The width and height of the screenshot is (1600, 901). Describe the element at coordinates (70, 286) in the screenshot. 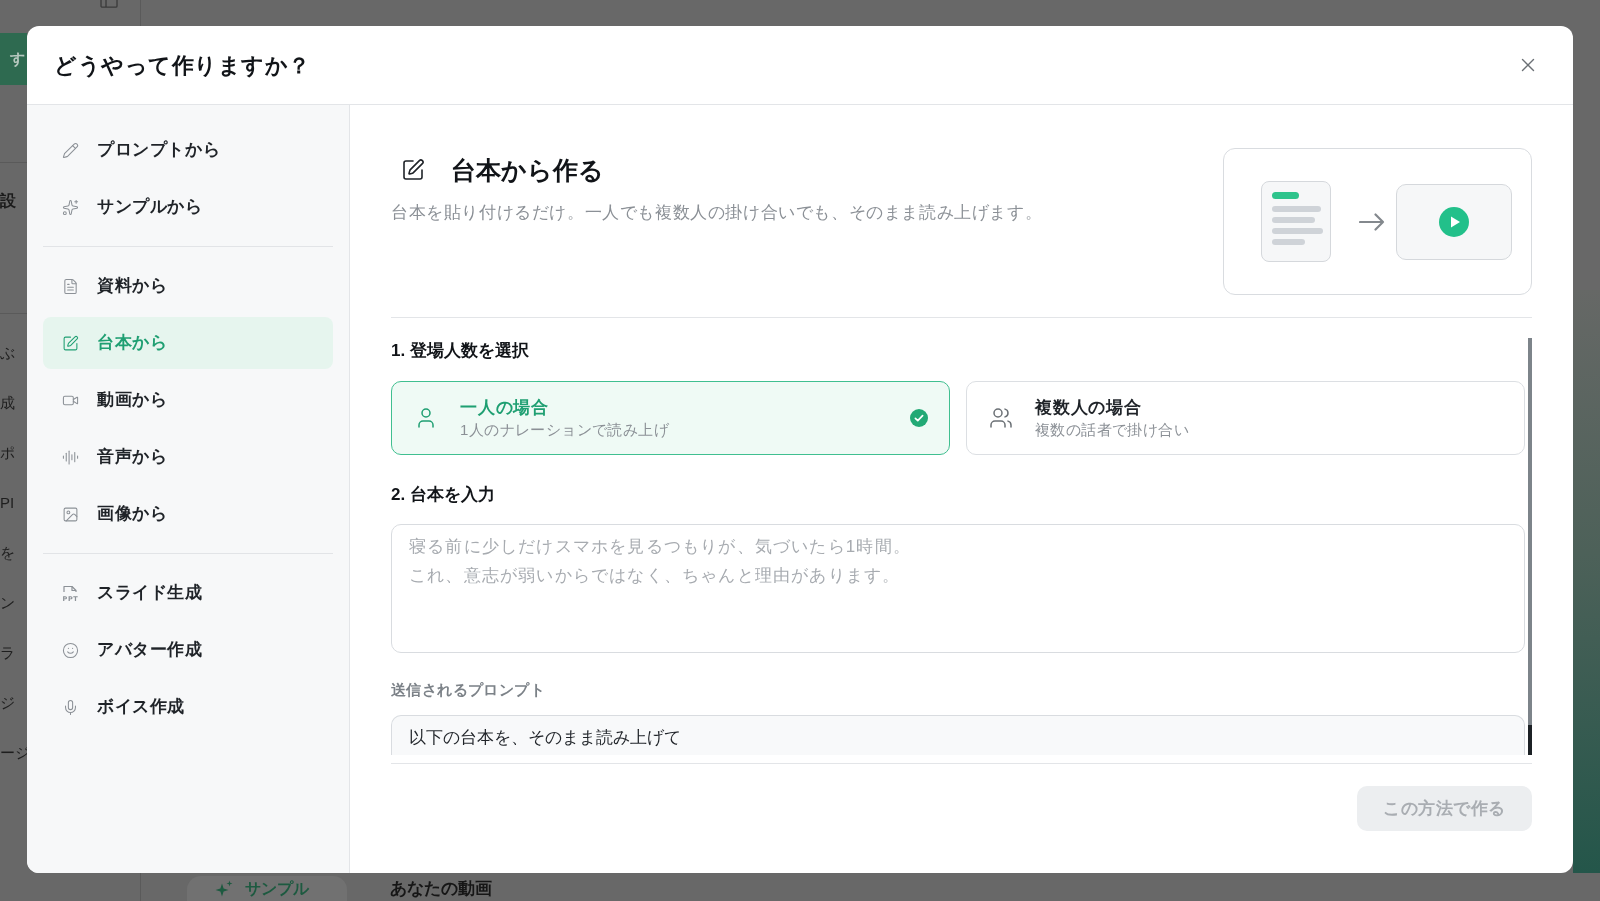

I see `document-icon` at that location.